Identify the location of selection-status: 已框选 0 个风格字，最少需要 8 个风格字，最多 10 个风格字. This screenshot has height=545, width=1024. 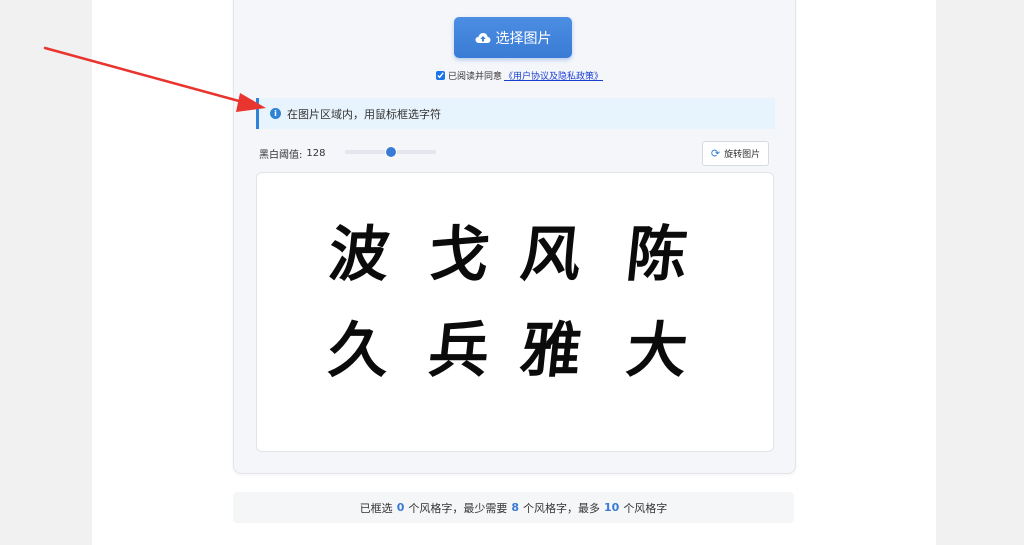
(513, 507).